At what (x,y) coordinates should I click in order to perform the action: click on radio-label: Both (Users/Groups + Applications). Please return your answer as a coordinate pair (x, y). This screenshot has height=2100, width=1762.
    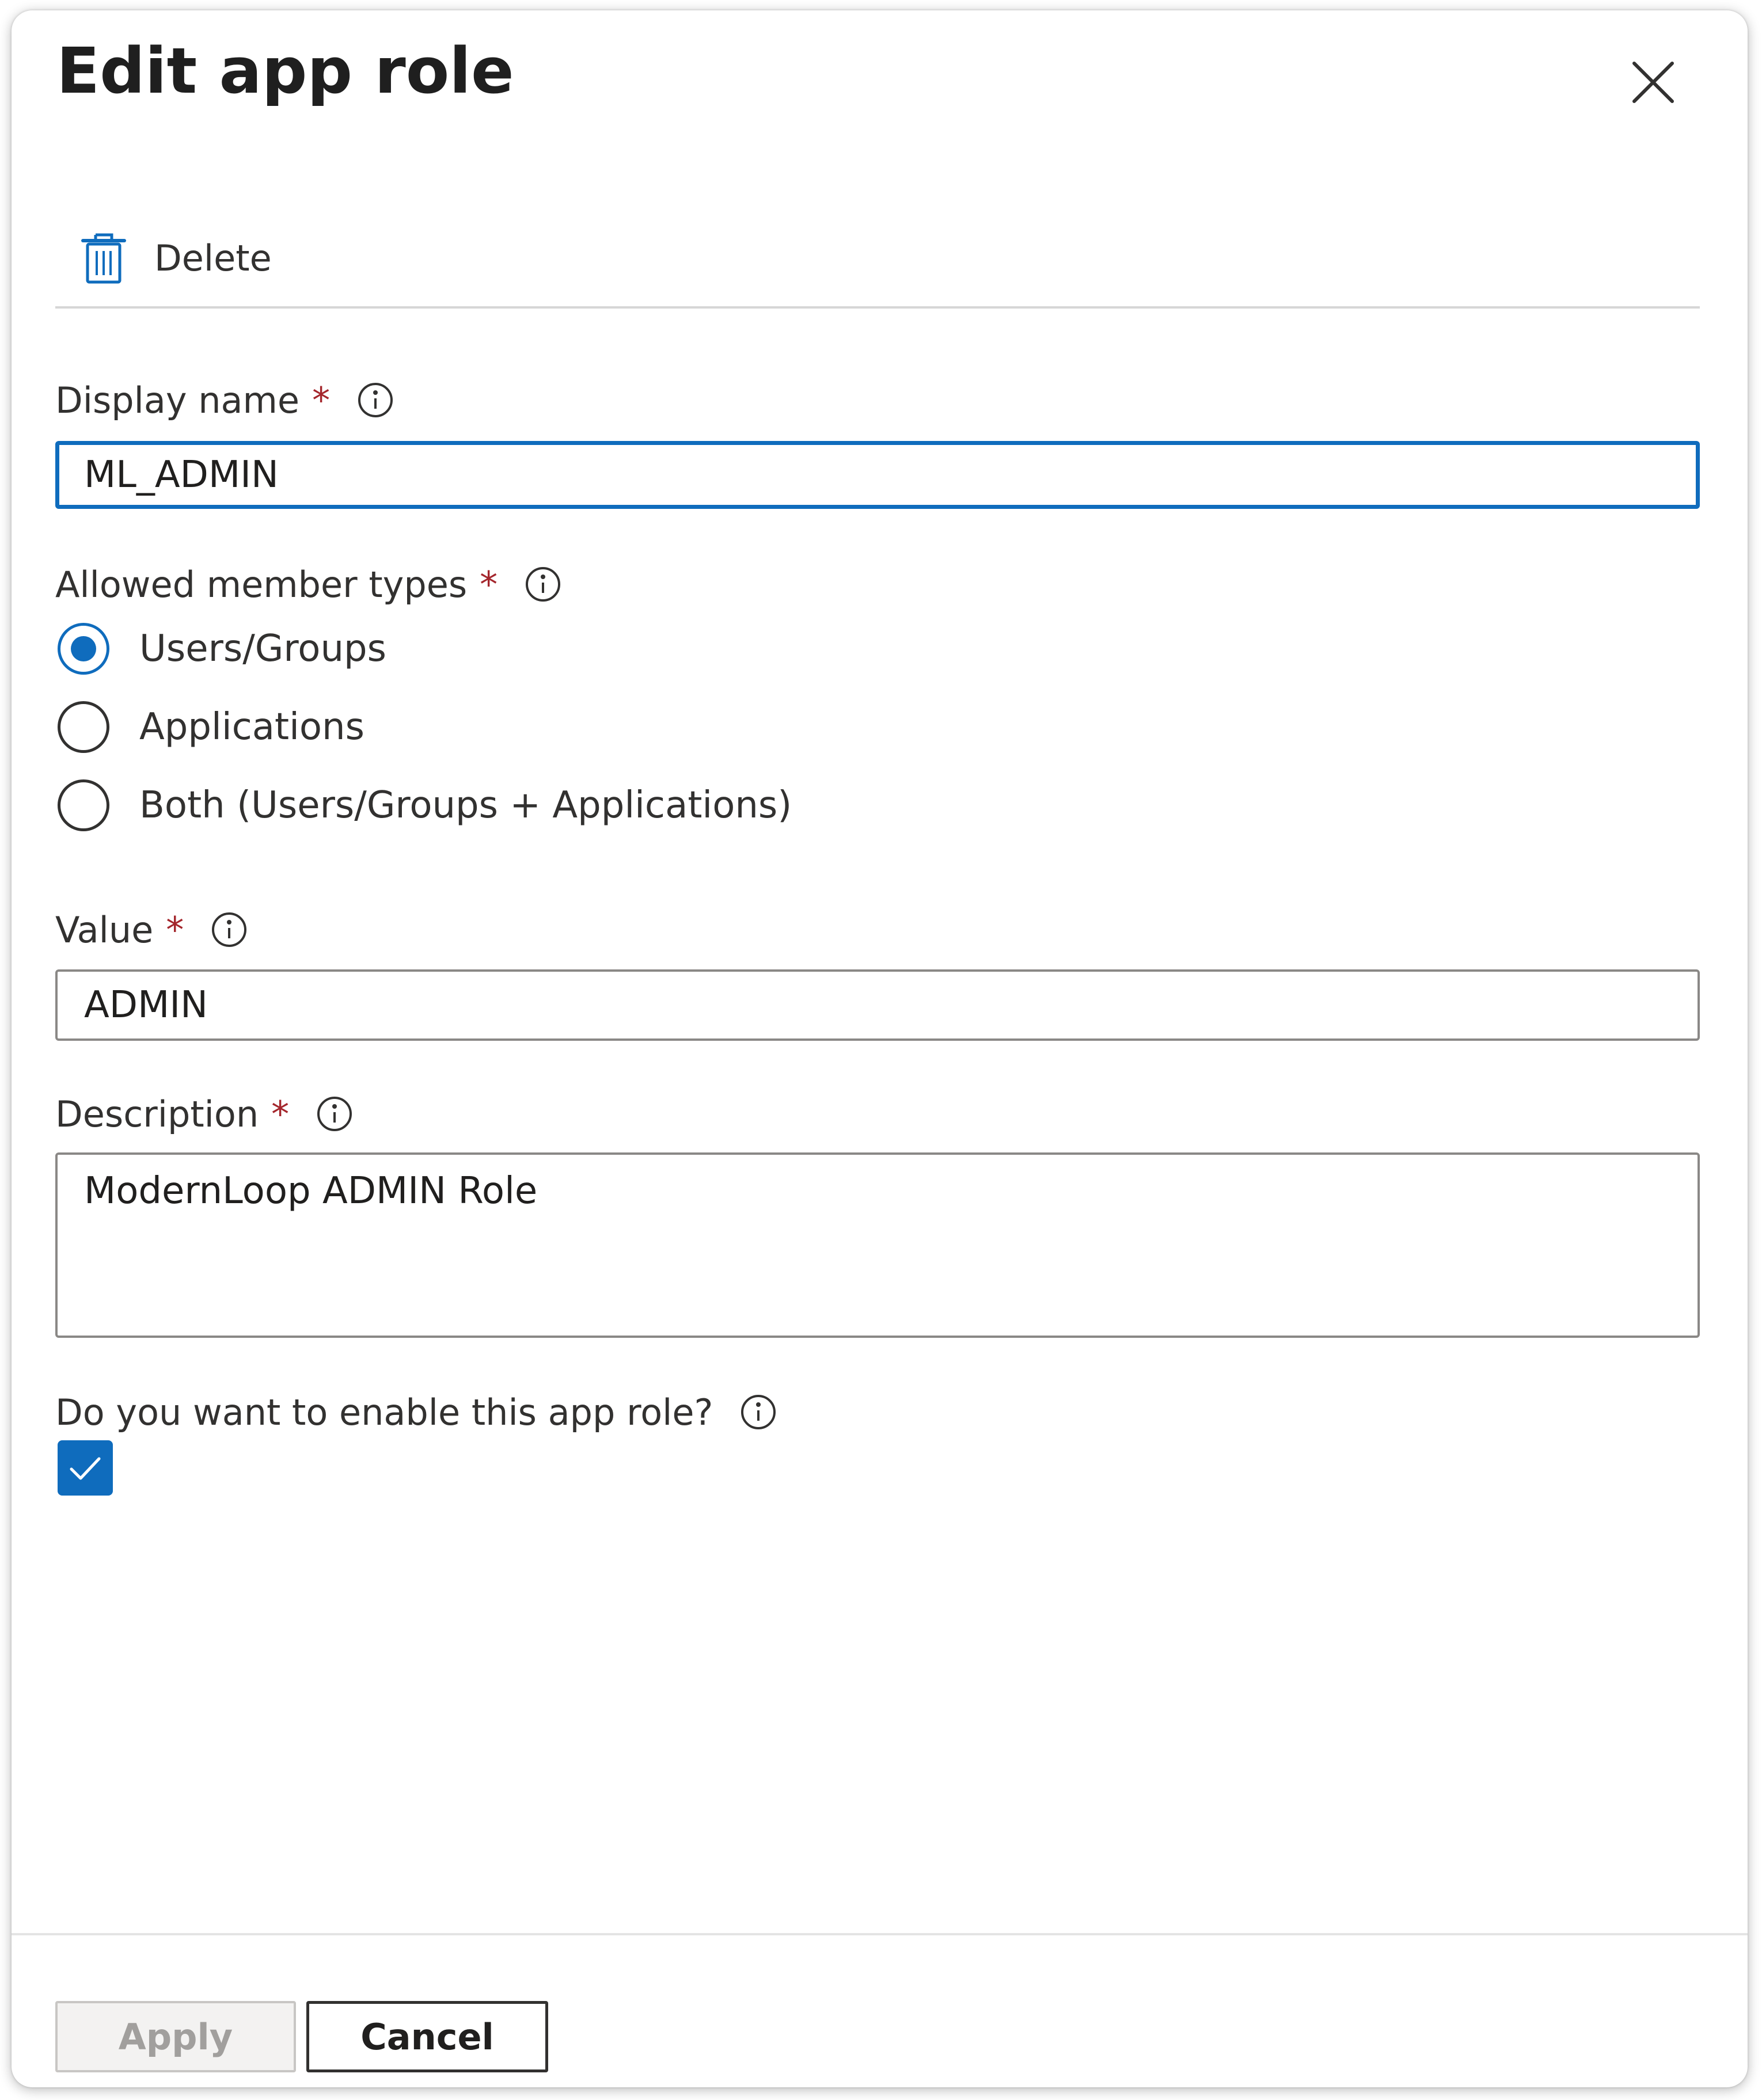
    Looking at the image, I should click on (465, 806).